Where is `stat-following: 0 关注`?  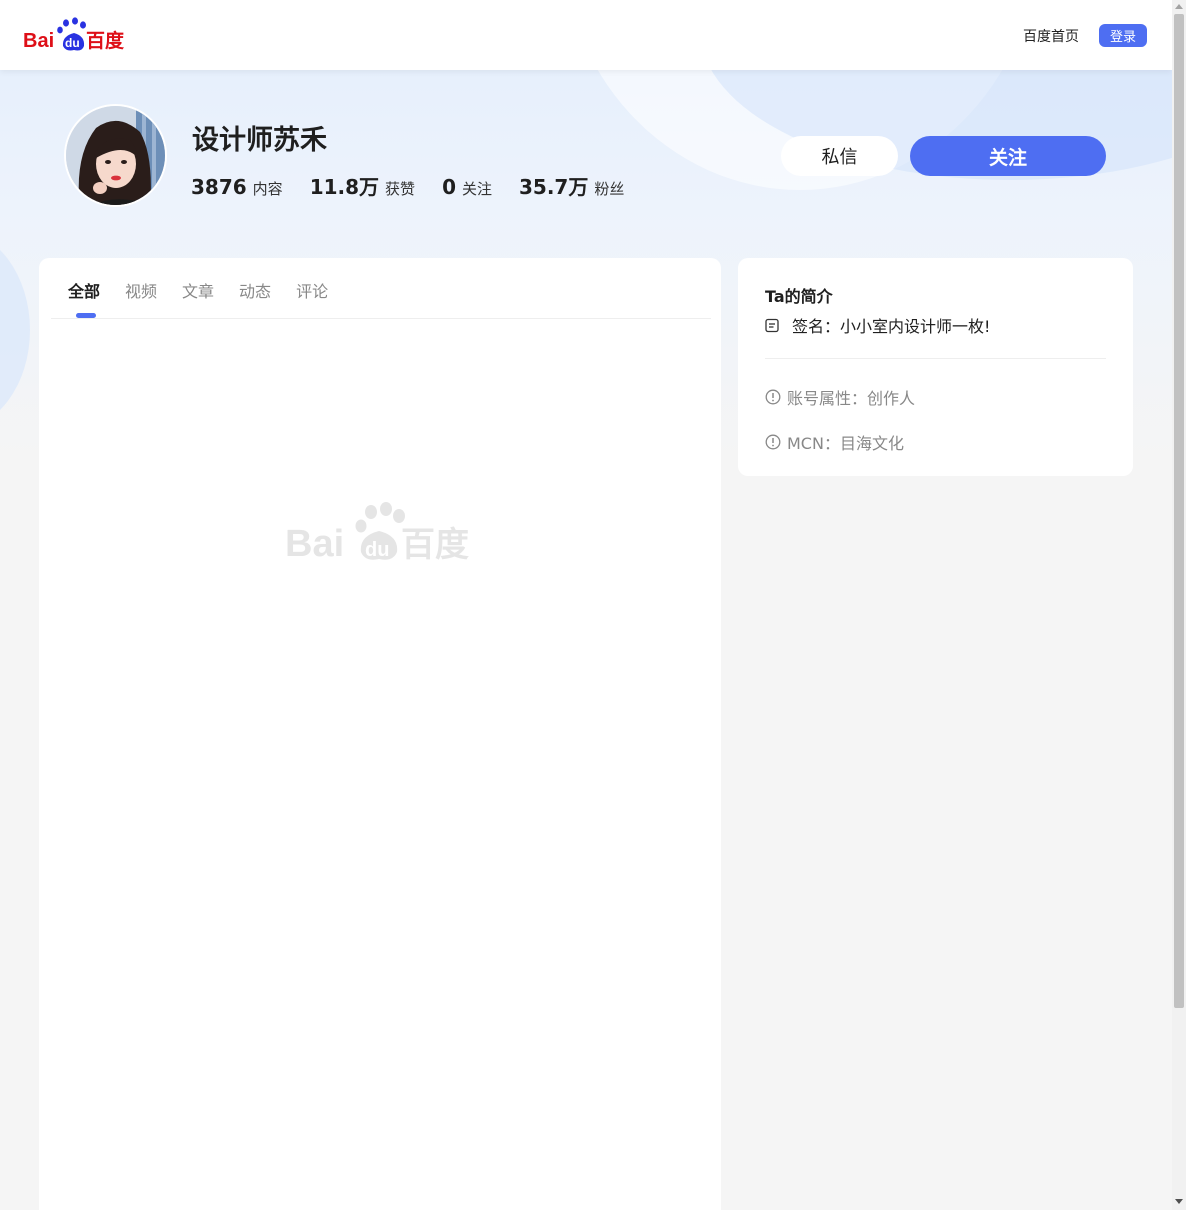 stat-following: 0 关注 is located at coordinates (467, 187).